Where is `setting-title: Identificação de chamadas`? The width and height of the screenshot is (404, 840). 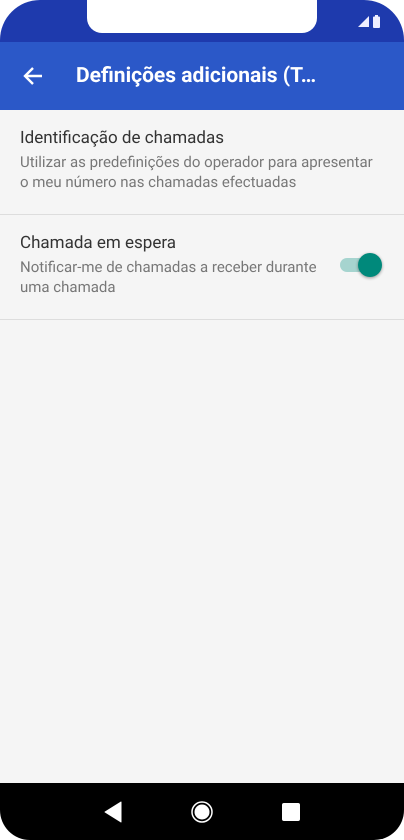 setting-title: Identificação de chamadas is located at coordinates (123, 138).